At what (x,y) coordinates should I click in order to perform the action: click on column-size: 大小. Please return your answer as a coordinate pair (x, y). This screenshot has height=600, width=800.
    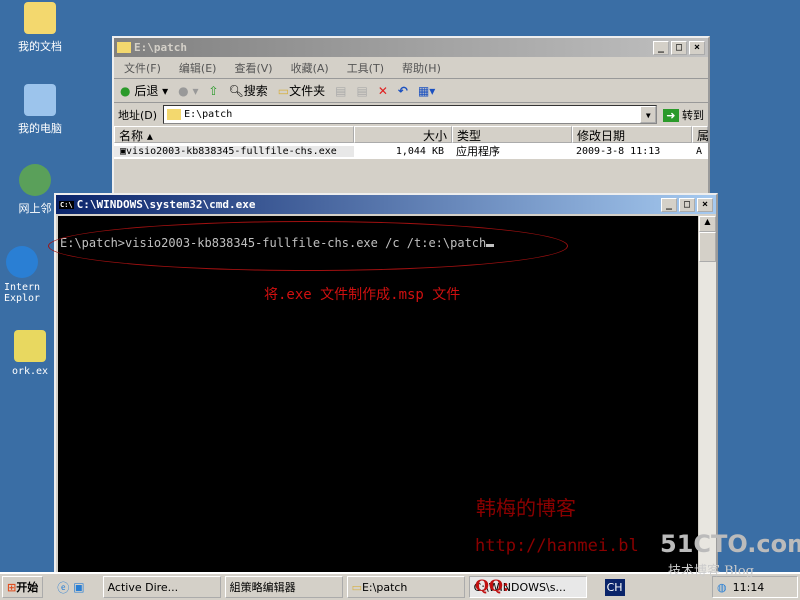
    Looking at the image, I should click on (403, 134).